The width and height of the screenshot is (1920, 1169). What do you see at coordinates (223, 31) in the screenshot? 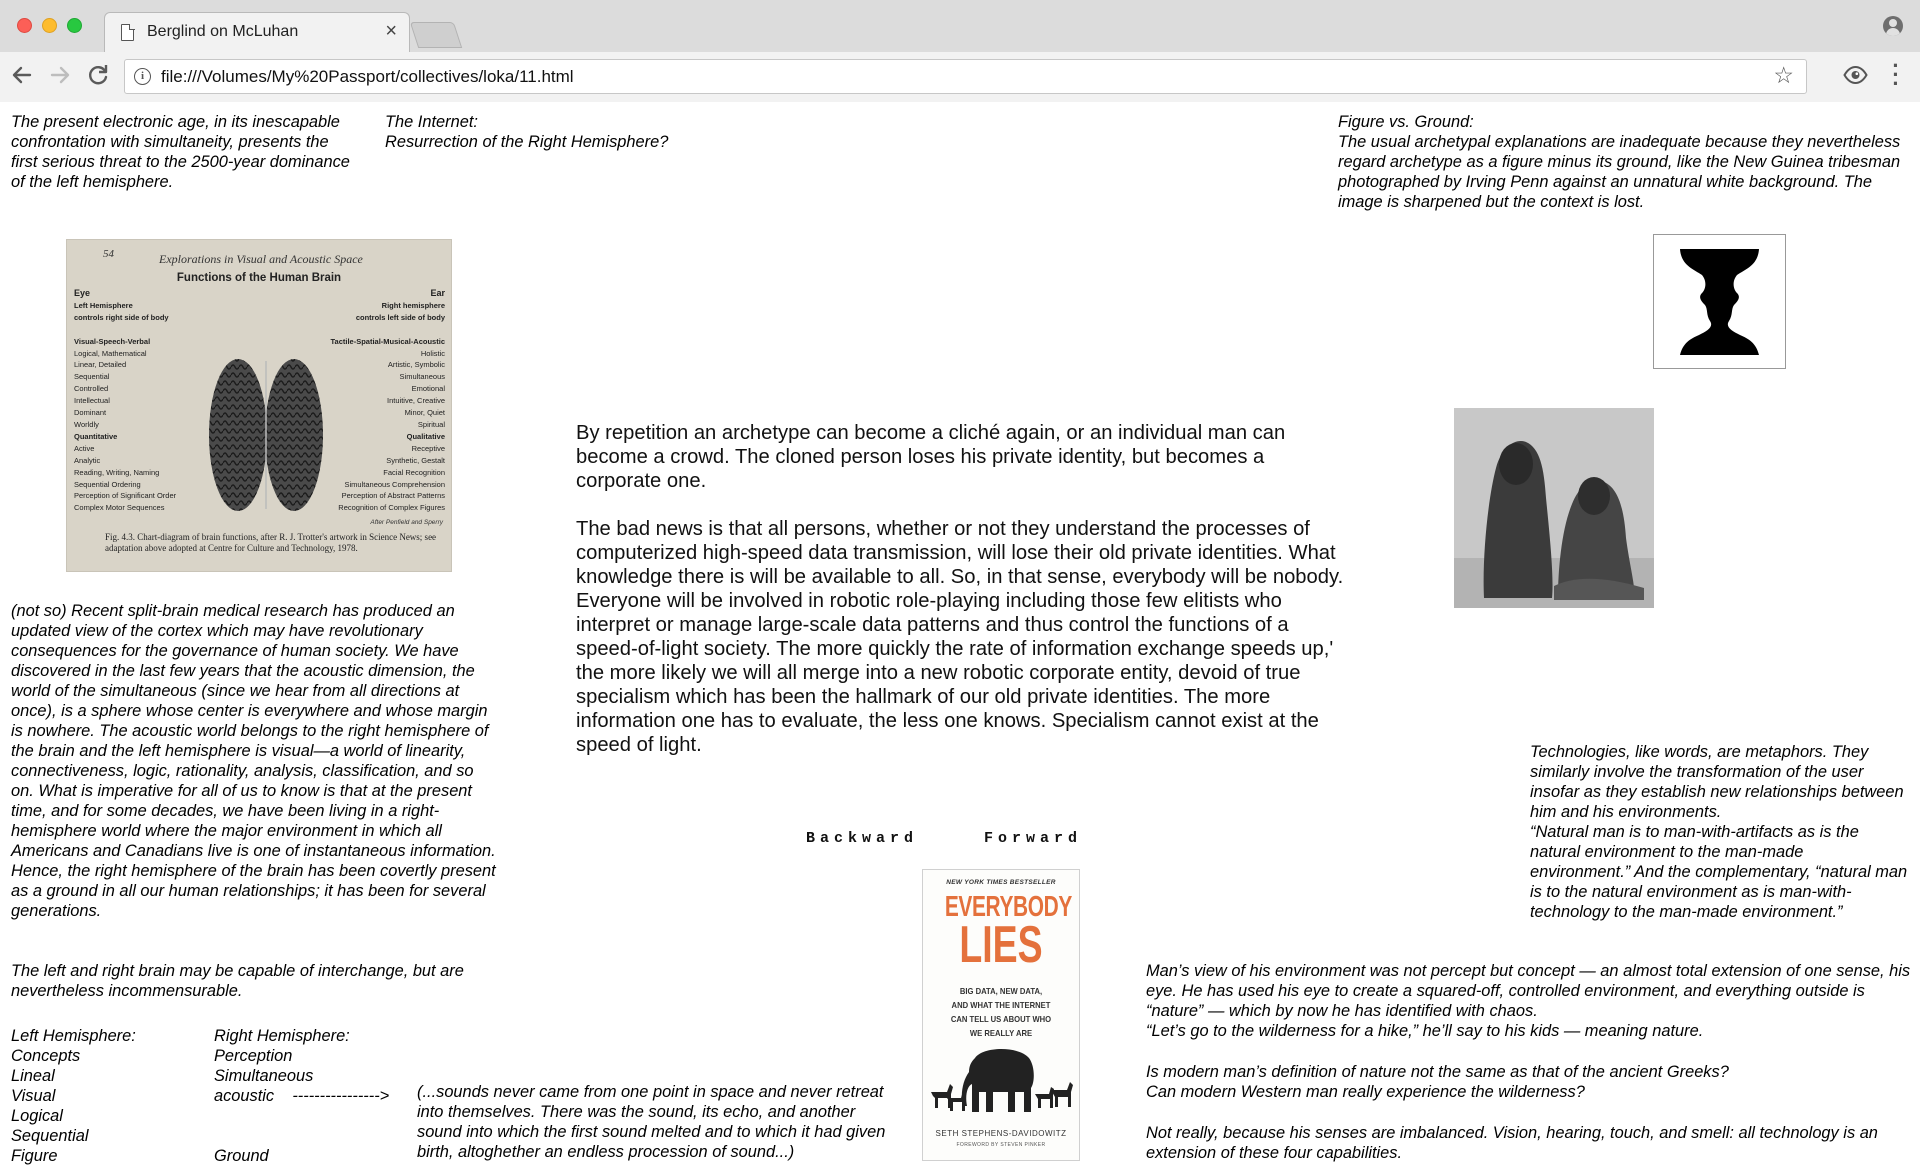
I see `tab-title: Berglind on McLuhan` at bounding box center [223, 31].